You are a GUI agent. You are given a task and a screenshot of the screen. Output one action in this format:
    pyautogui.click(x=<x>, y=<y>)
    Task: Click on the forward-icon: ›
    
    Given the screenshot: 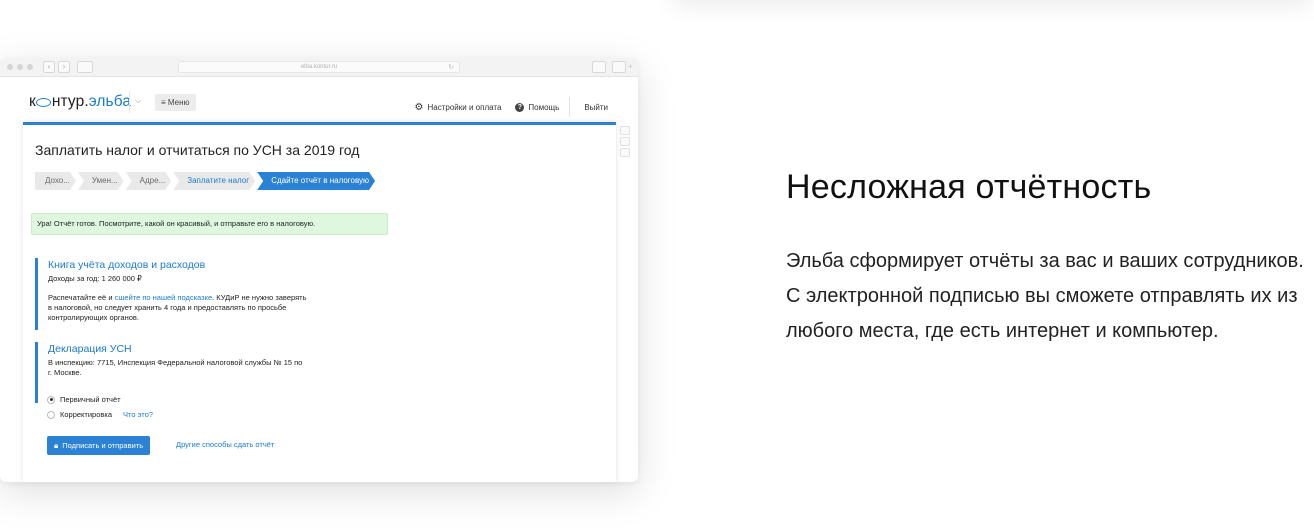 What is the action you would take?
    pyautogui.click(x=64, y=67)
    